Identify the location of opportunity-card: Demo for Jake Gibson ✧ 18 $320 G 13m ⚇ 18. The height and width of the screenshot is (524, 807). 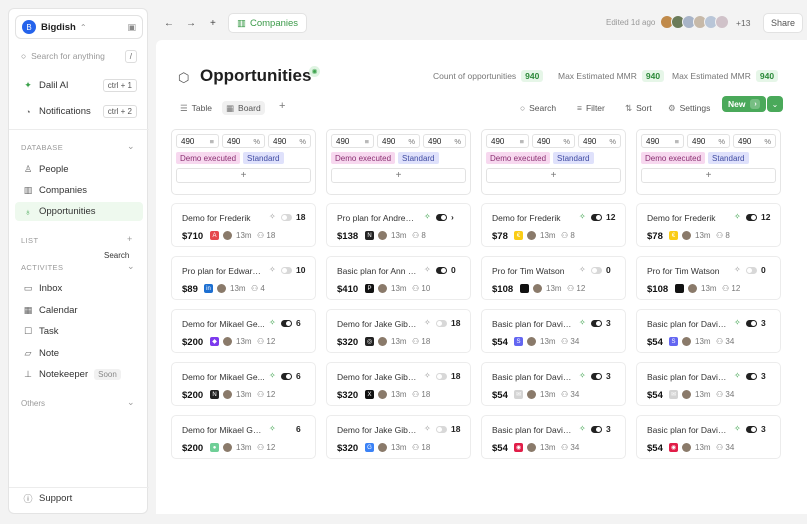
(398, 437).